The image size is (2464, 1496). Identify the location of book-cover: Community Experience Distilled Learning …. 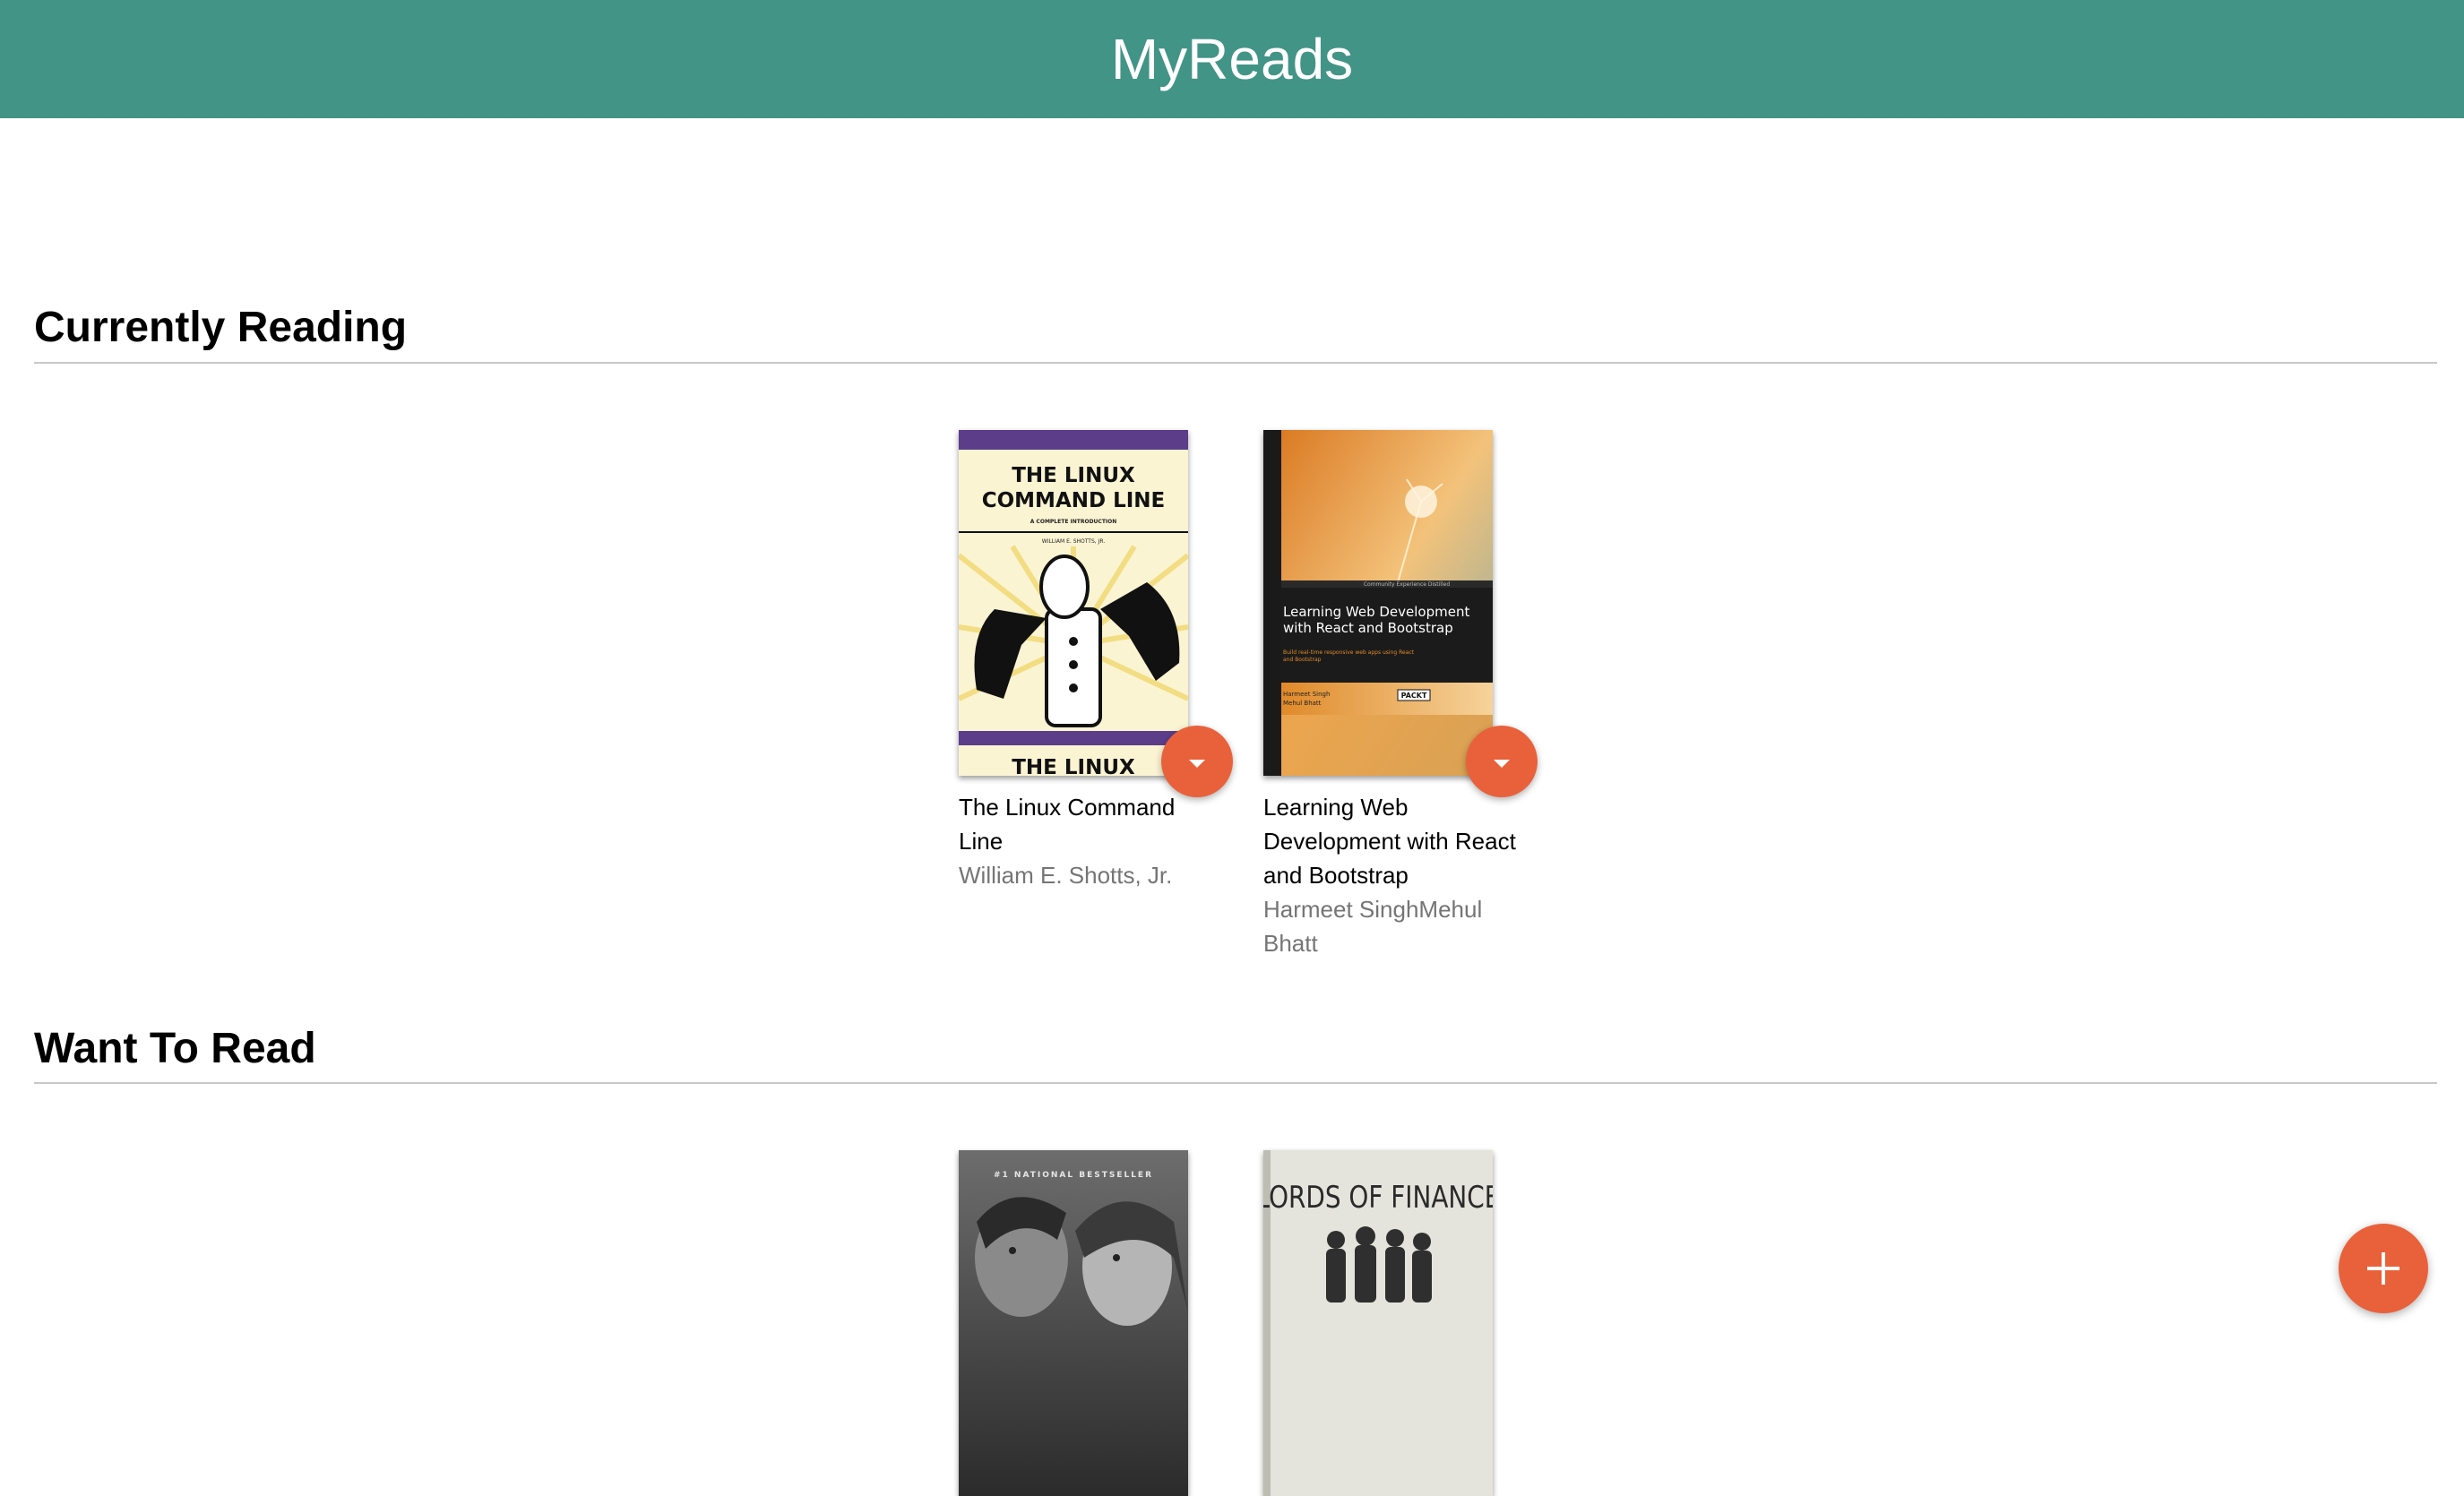
(1378, 603).